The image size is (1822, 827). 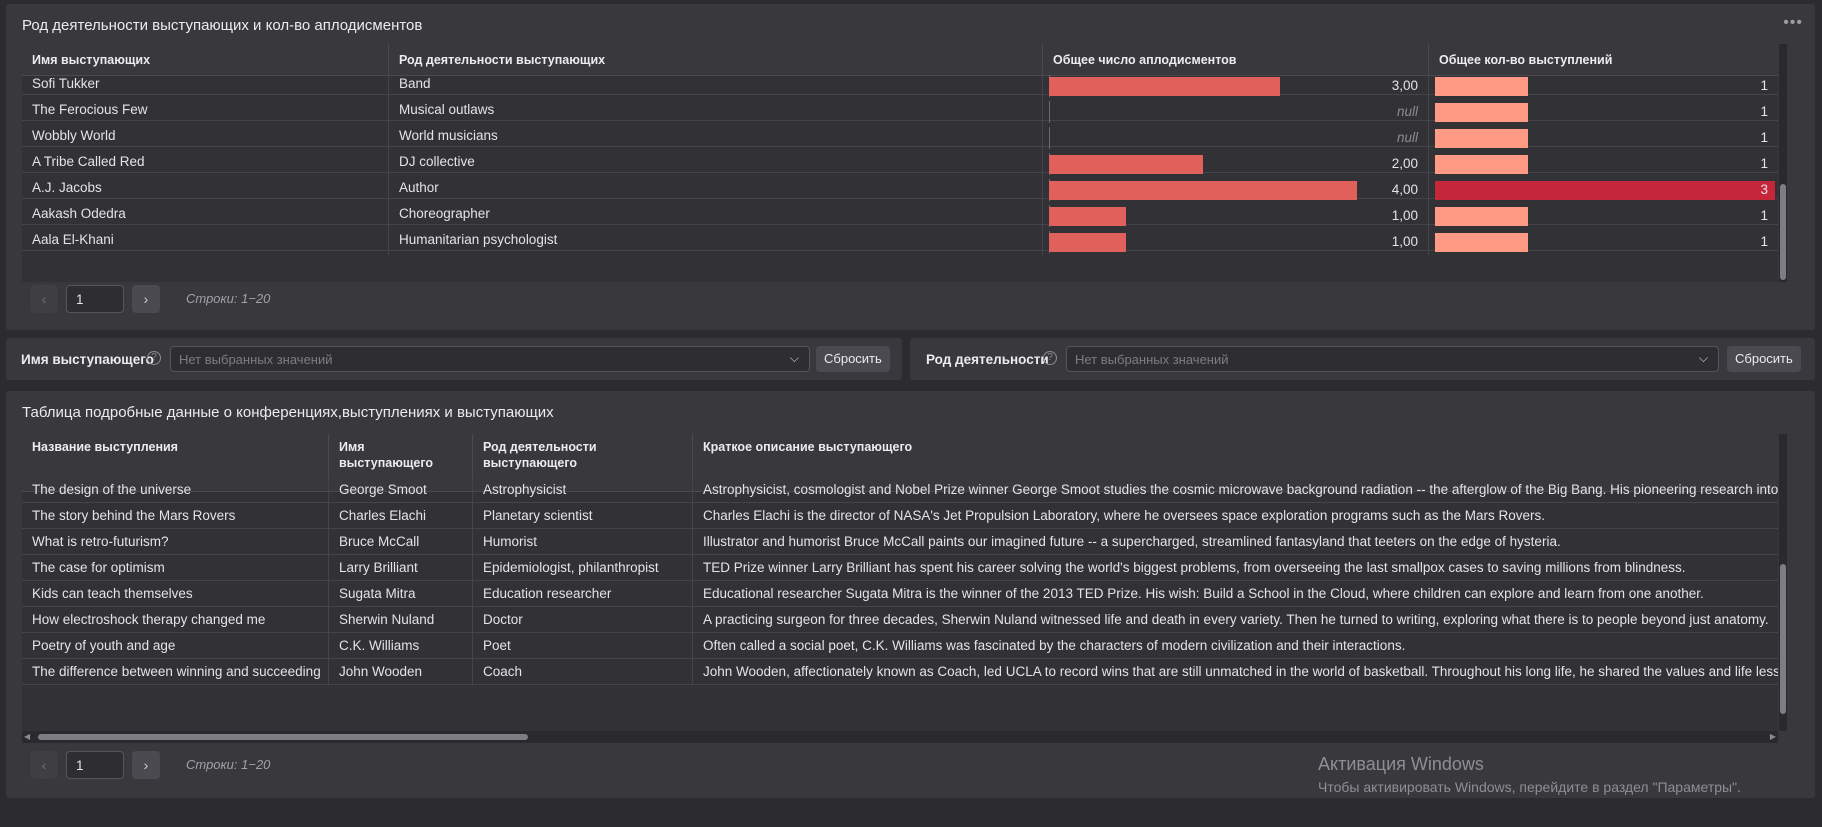 What do you see at coordinates (582, 646) in the screenshot?
I see `occupation-cell: Poet` at bounding box center [582, 646].